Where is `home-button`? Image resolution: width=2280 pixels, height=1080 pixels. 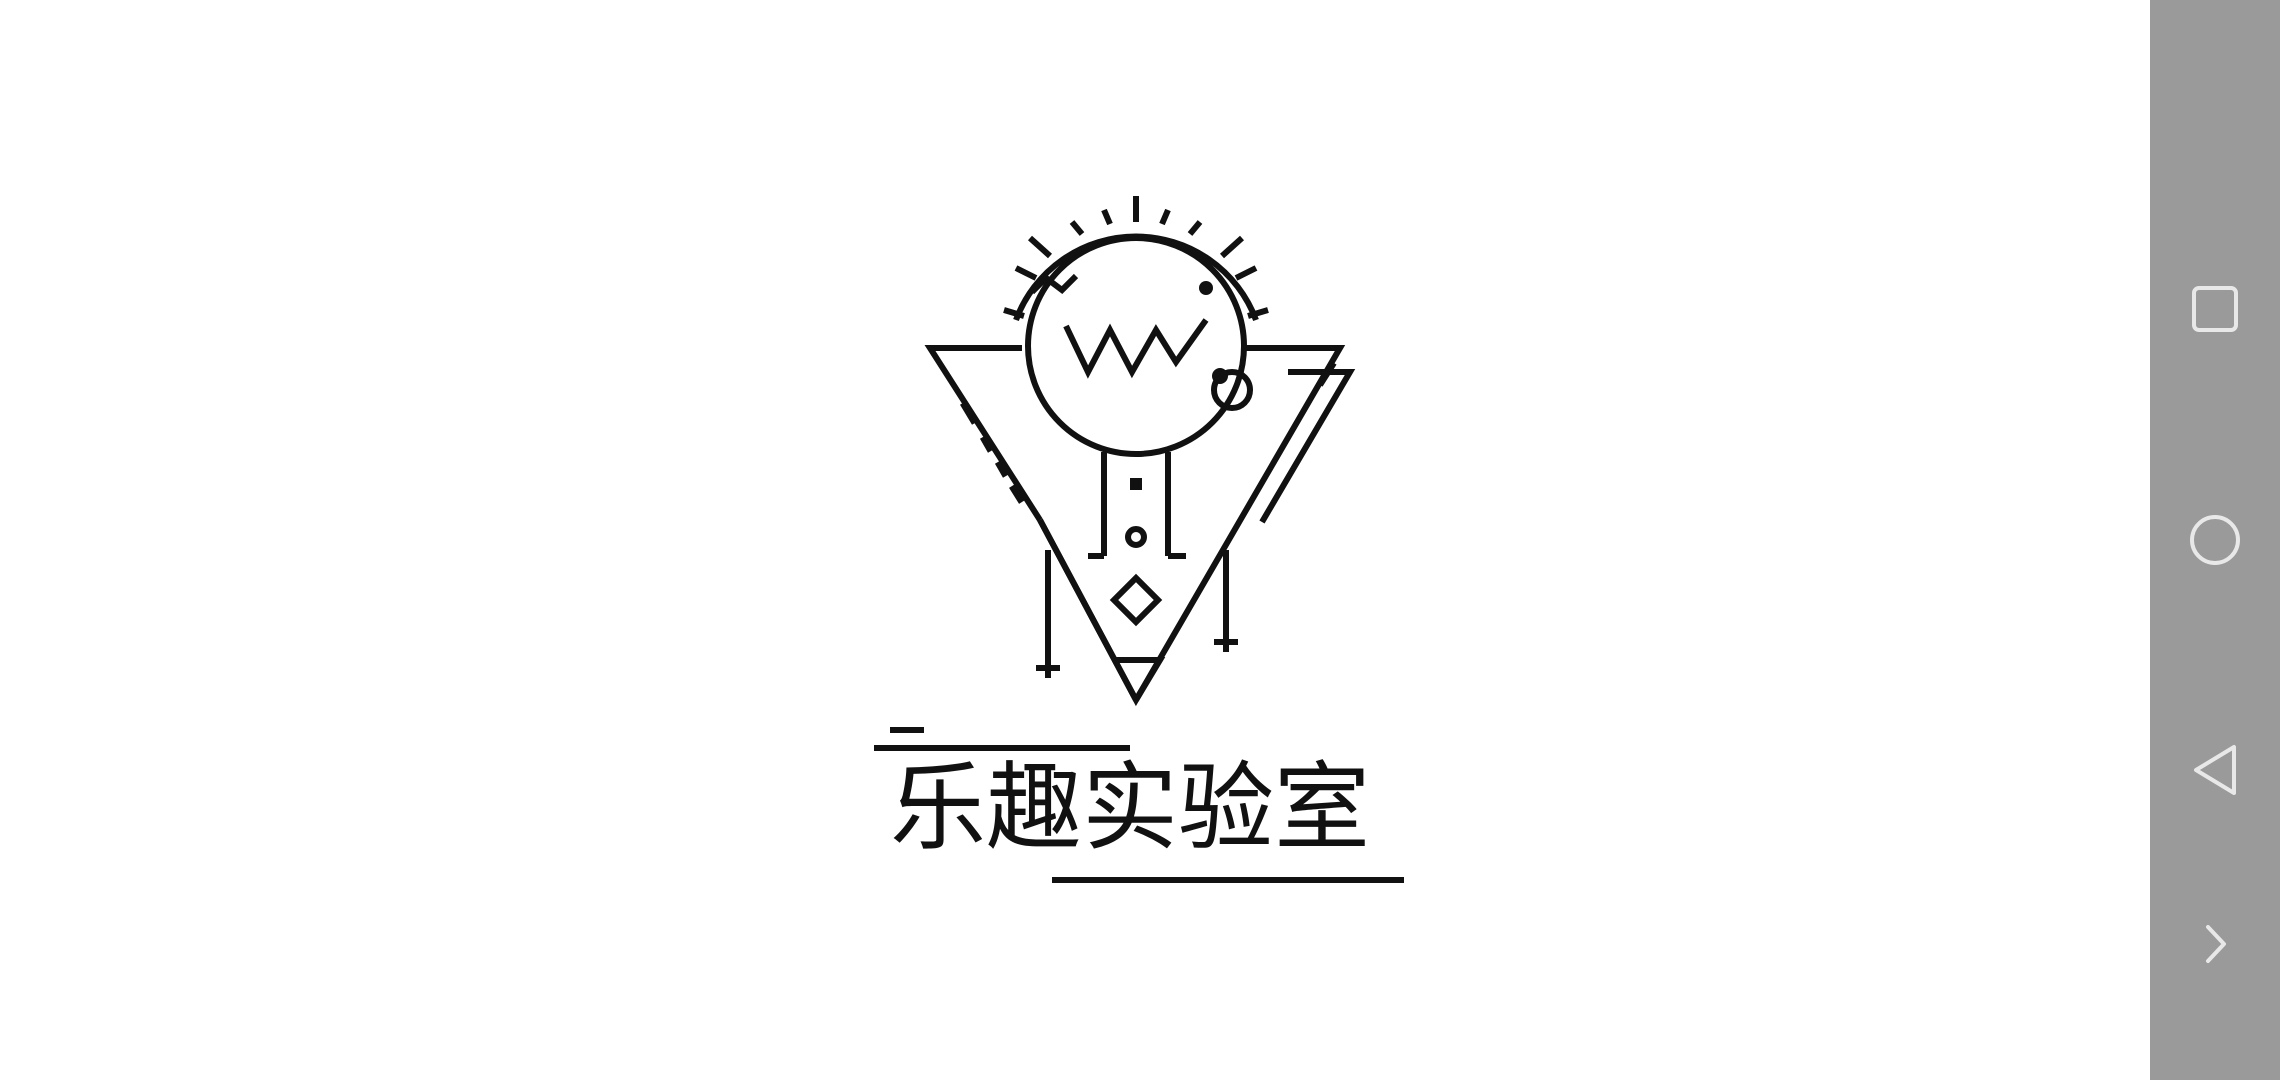
home-button is located at coordinates (2215, 540).